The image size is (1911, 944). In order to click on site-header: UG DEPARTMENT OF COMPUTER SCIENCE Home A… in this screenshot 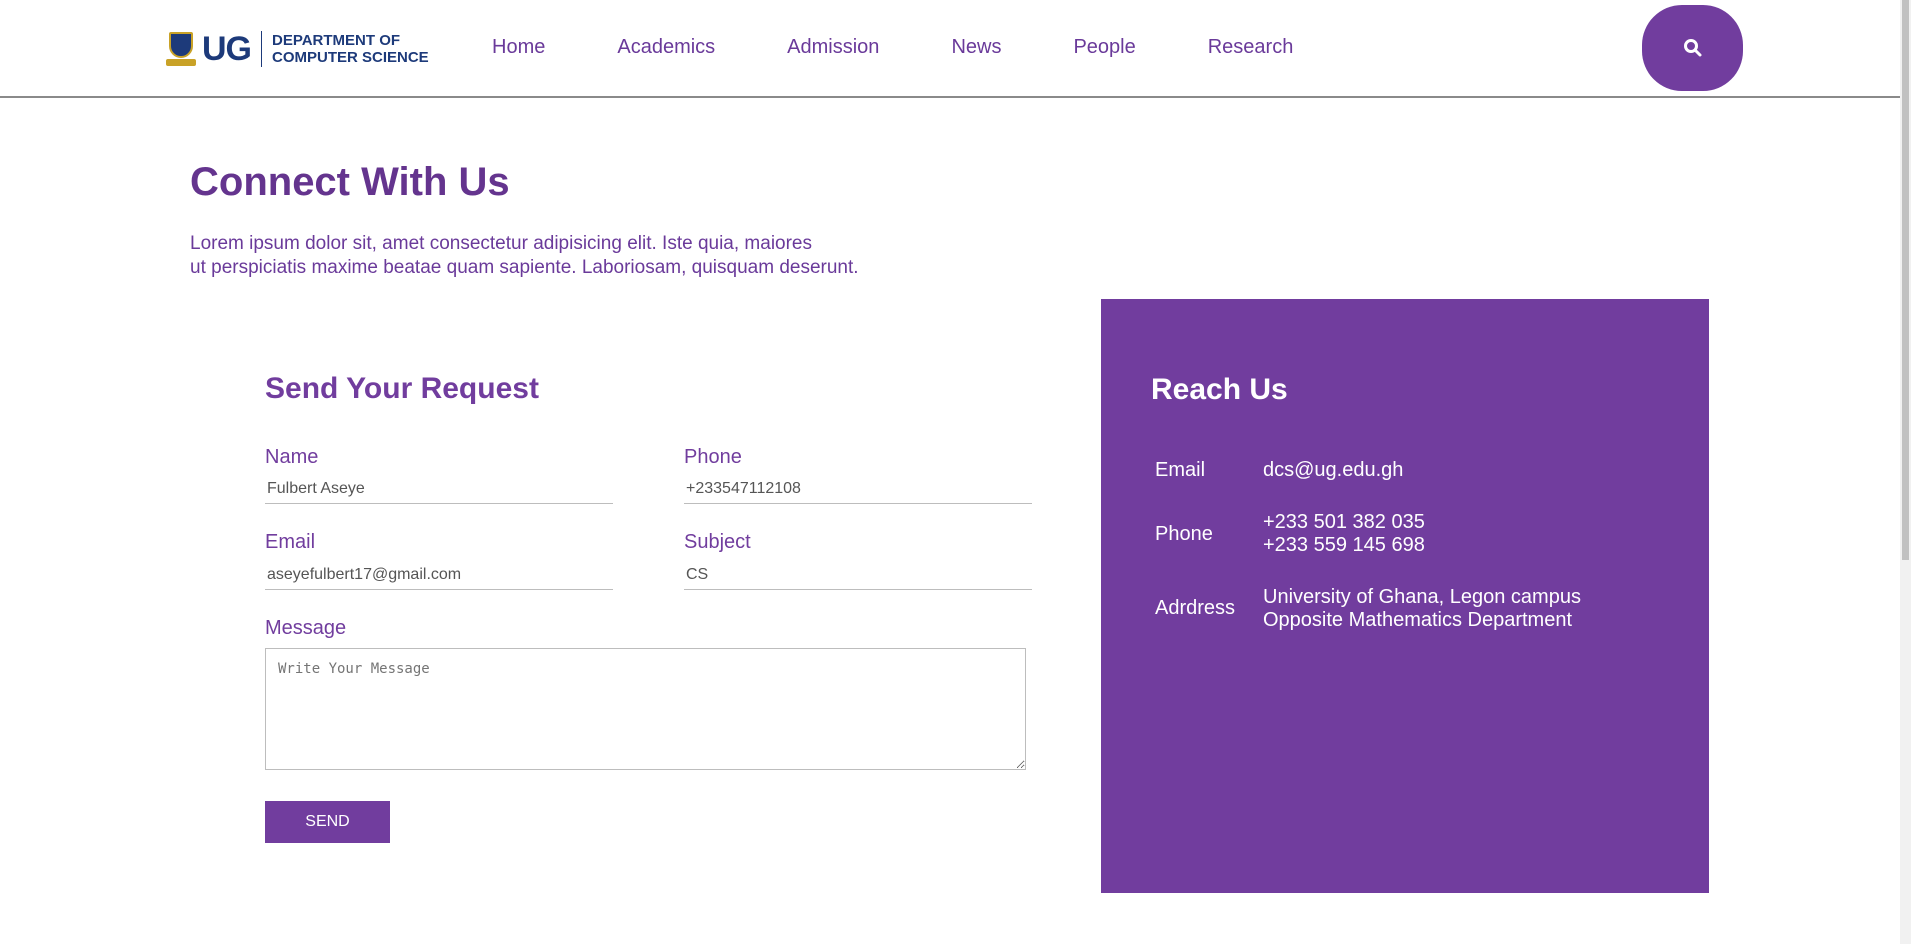, I will do `click(950, 49)`.